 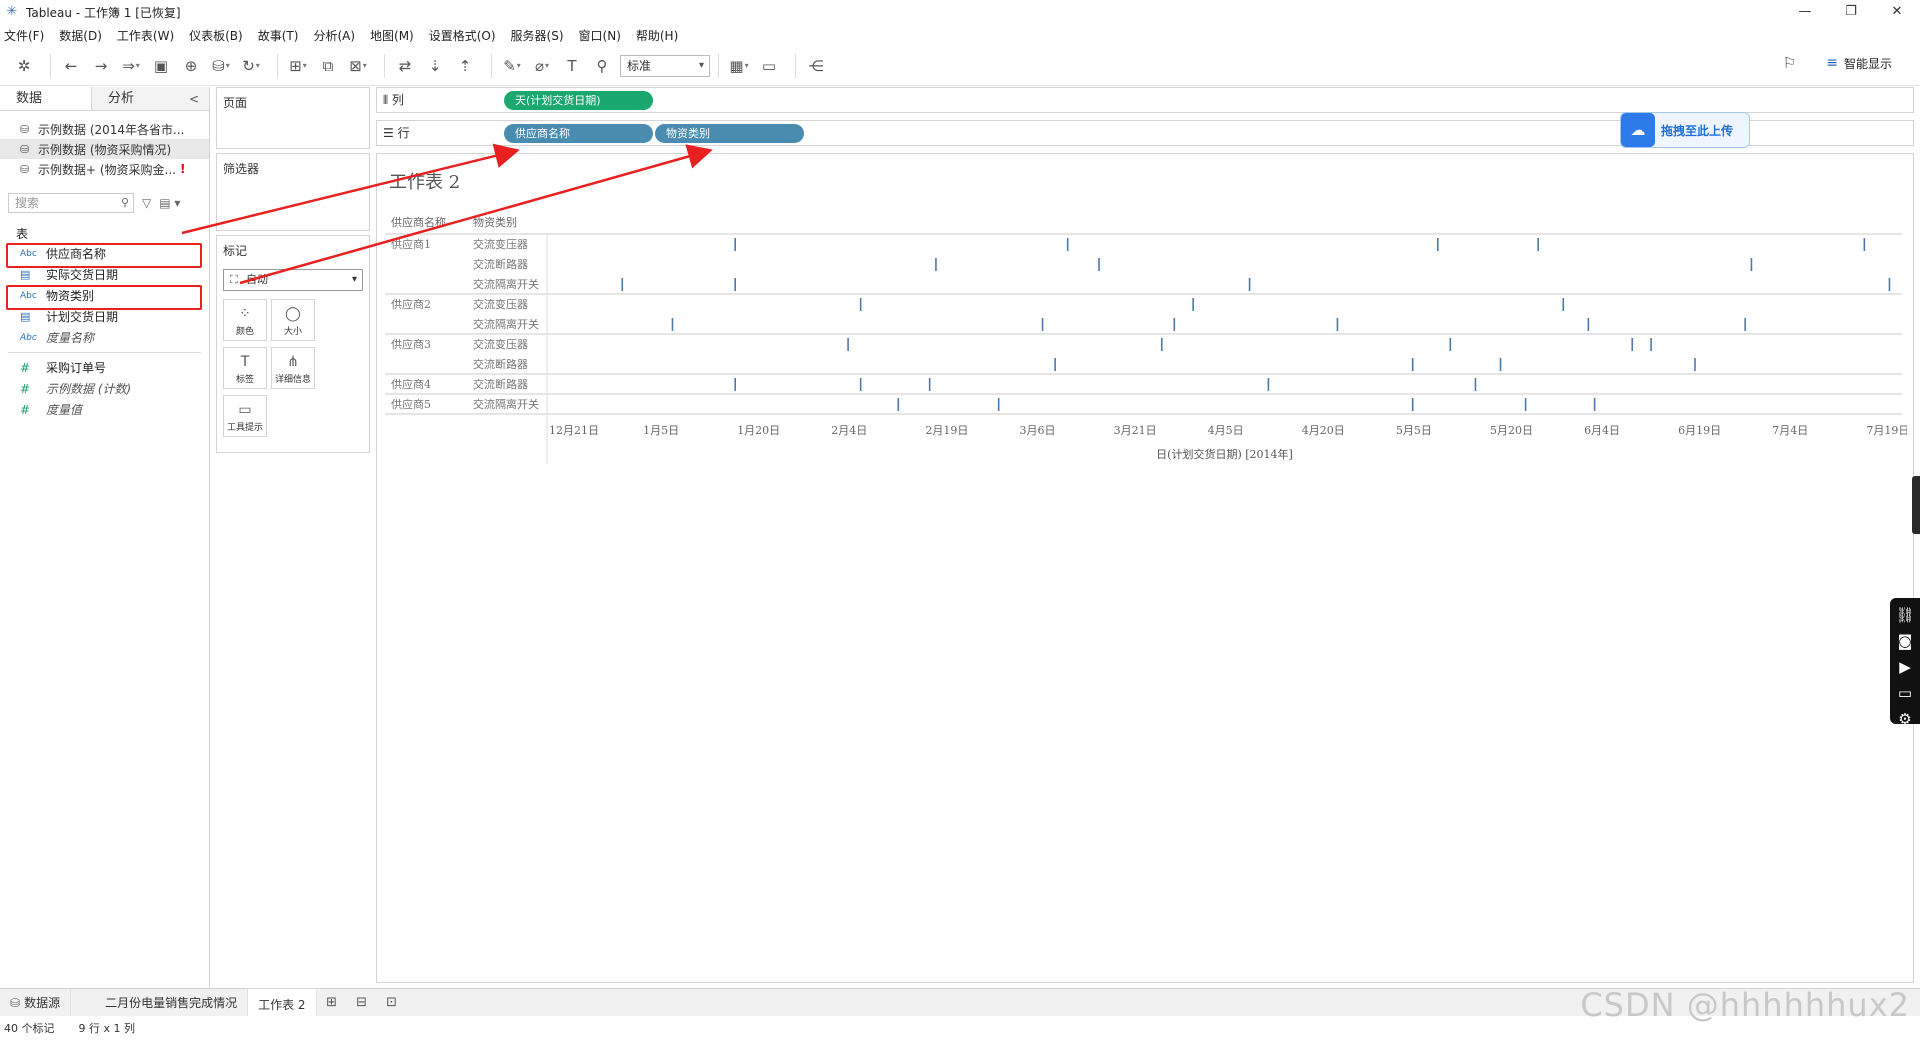 I want to click on menu-help: 帮助(H), so click(x=657, y=35).